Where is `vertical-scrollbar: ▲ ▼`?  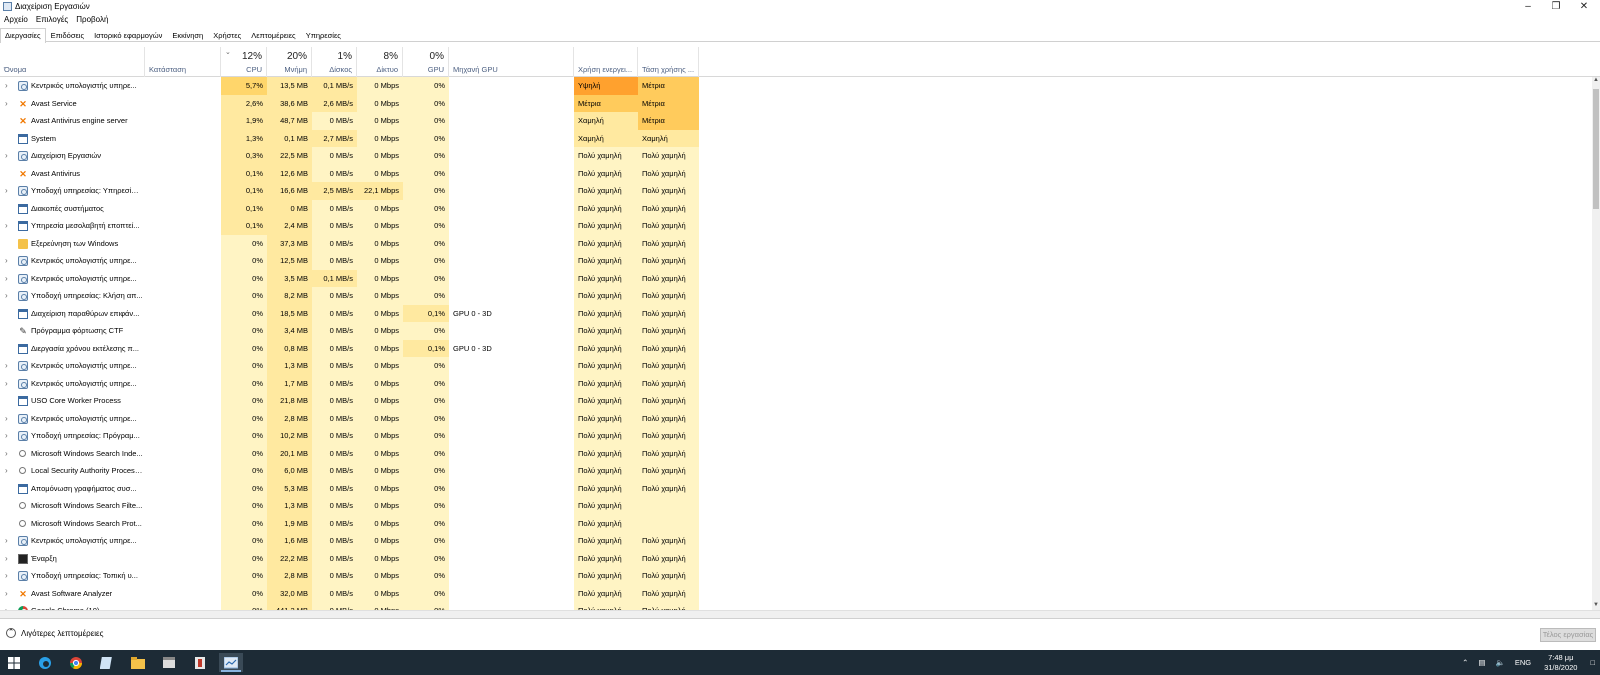 vertical-scrollbar: ▲ ▼ is located at coordinates (1596, 343).